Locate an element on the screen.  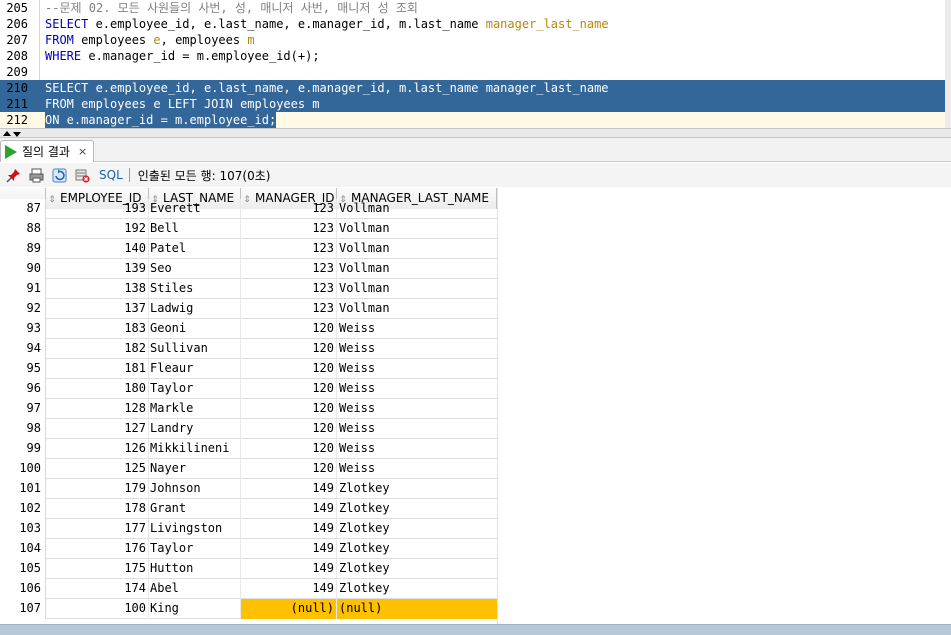
table-row: 87 193 Everett 123 Vollman is located at coordinates (248, 209).